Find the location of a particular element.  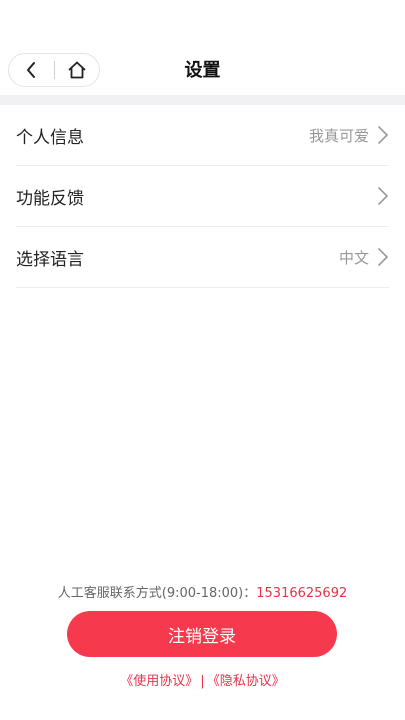

agreement-links: 《使用协议》 | 《隐私协议》 is located at coordinates (202, 679).